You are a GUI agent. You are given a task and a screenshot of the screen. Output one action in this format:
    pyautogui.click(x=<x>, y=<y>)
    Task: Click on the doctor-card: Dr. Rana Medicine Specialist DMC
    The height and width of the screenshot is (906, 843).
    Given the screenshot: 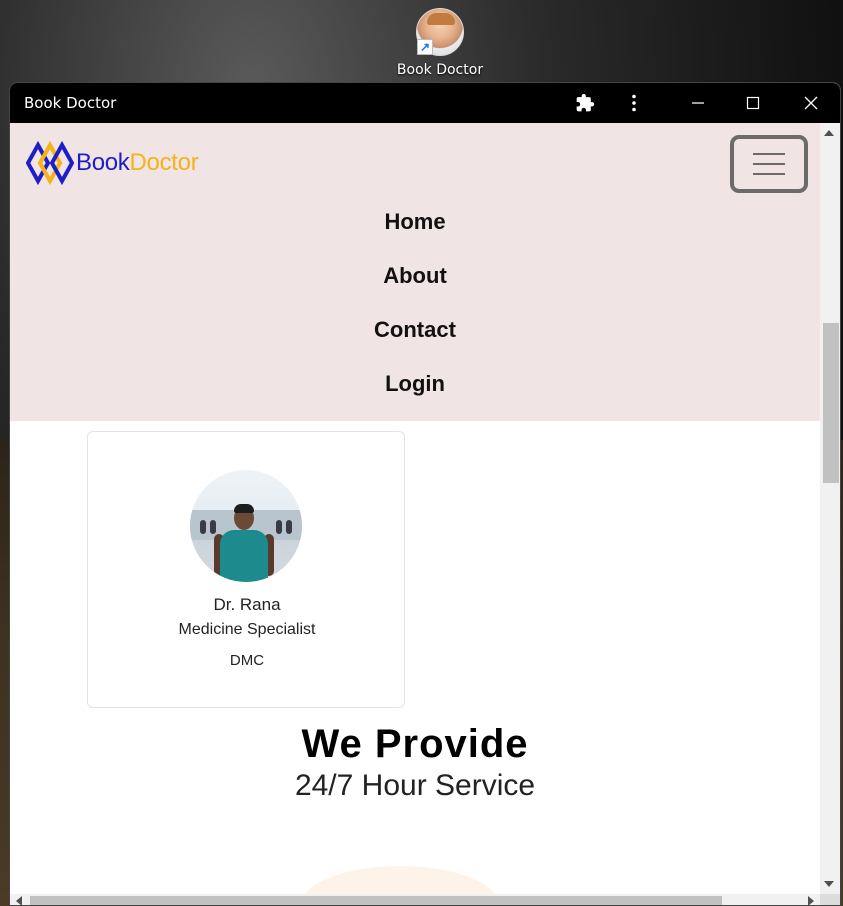 What is the action you would take?
    pyautogui.click(x=246, y=569)
    